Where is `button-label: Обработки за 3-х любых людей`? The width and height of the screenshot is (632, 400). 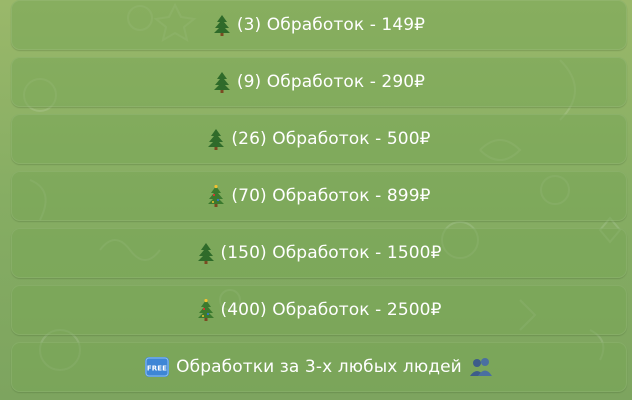 button-label: Обработки за 3-х любых людей is located at coordinates (319, 367).